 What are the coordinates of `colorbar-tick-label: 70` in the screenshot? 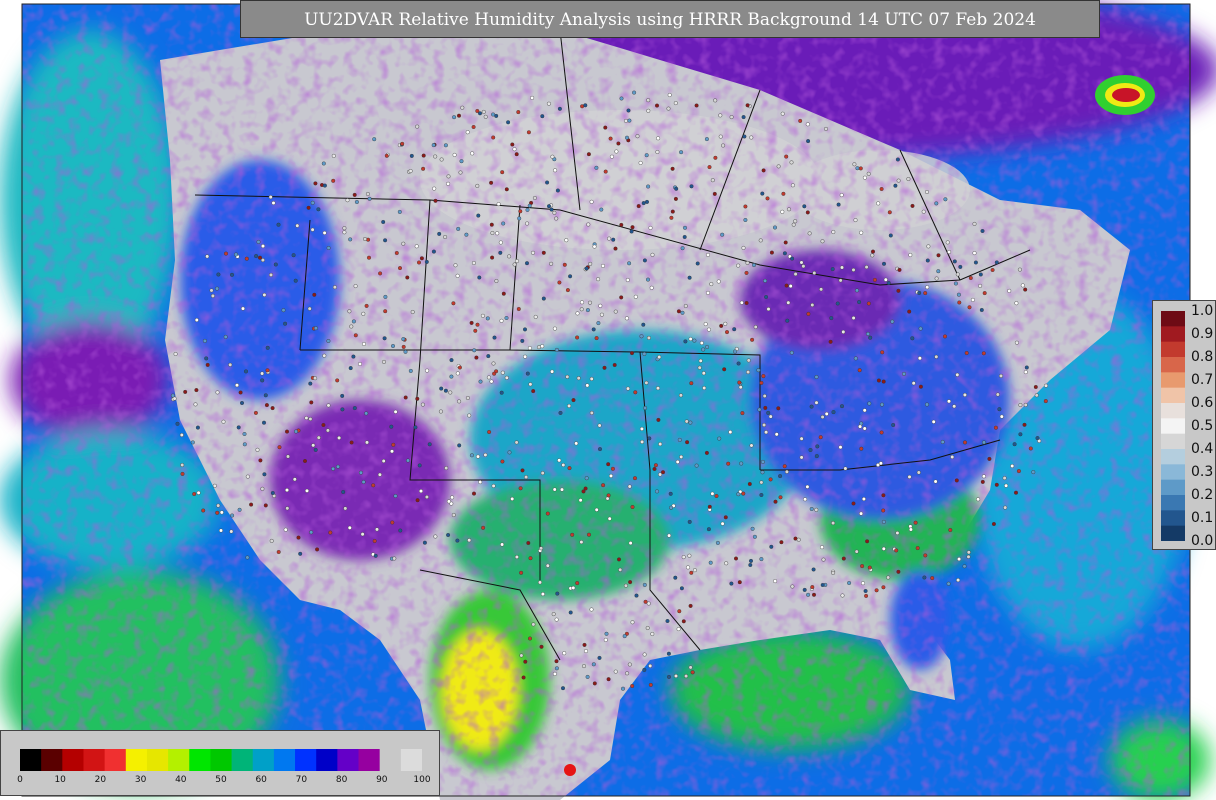 It's located at (301, 780).